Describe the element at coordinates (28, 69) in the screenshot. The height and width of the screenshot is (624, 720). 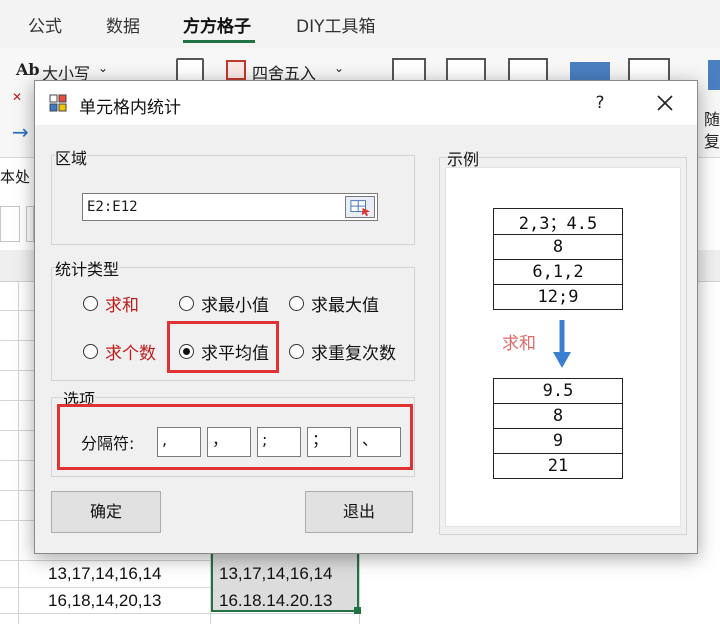
I see `case-icon: Ab` at that location.